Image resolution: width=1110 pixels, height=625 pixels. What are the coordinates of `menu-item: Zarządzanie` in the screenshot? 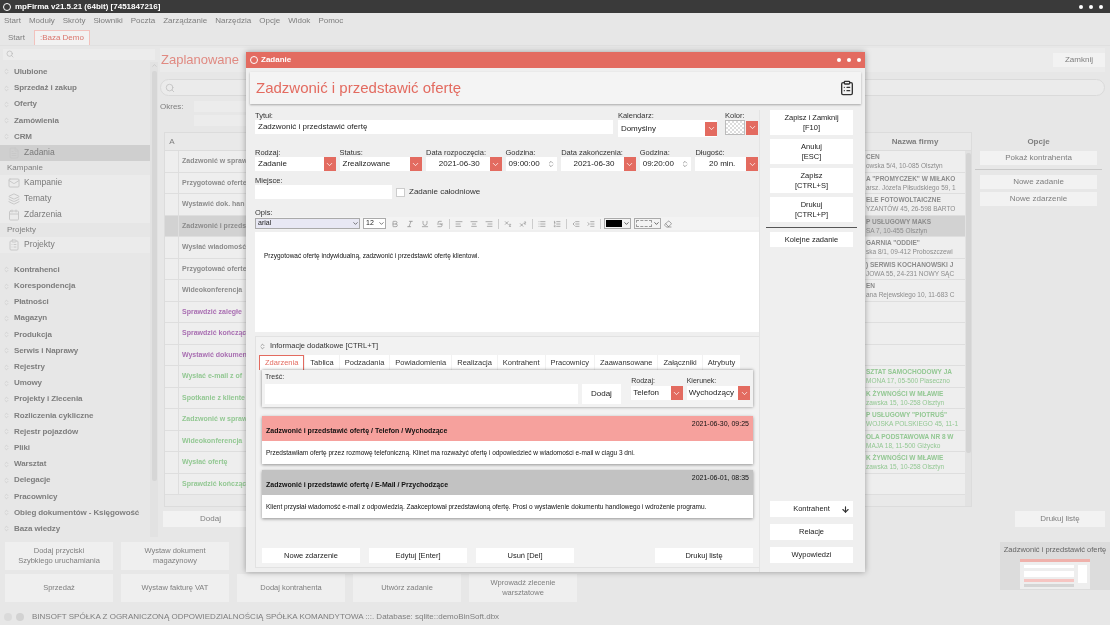 It's located at (185, 20).